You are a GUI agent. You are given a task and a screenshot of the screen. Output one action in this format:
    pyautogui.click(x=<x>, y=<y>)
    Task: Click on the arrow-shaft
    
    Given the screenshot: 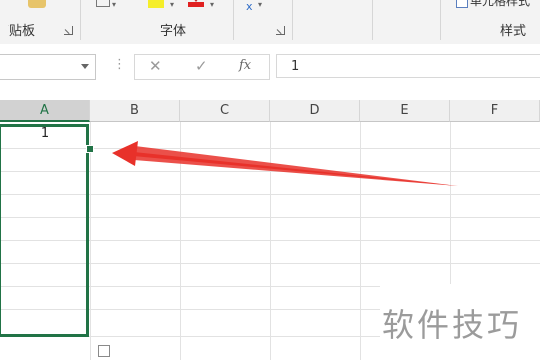 What is the action you would take?
    pyautogui.click(x=296, y=166)
    